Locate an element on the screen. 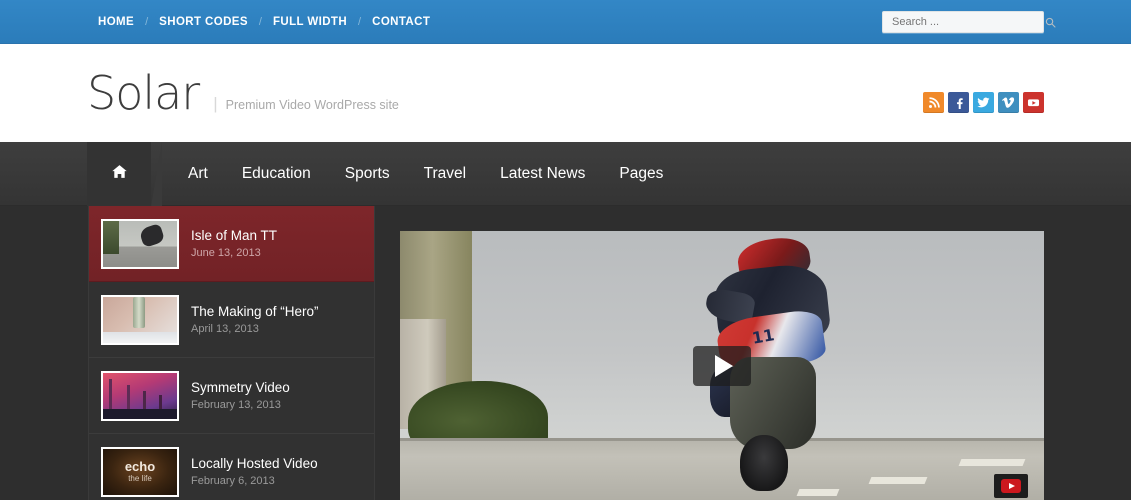  nav-link-education: Education is located at coordinates (276, 174).